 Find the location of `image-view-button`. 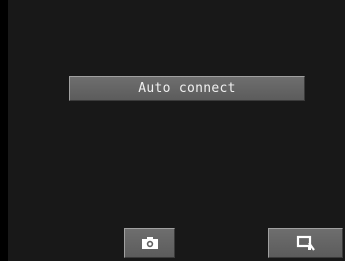

image-view-button is located at coordinates (305, 243).